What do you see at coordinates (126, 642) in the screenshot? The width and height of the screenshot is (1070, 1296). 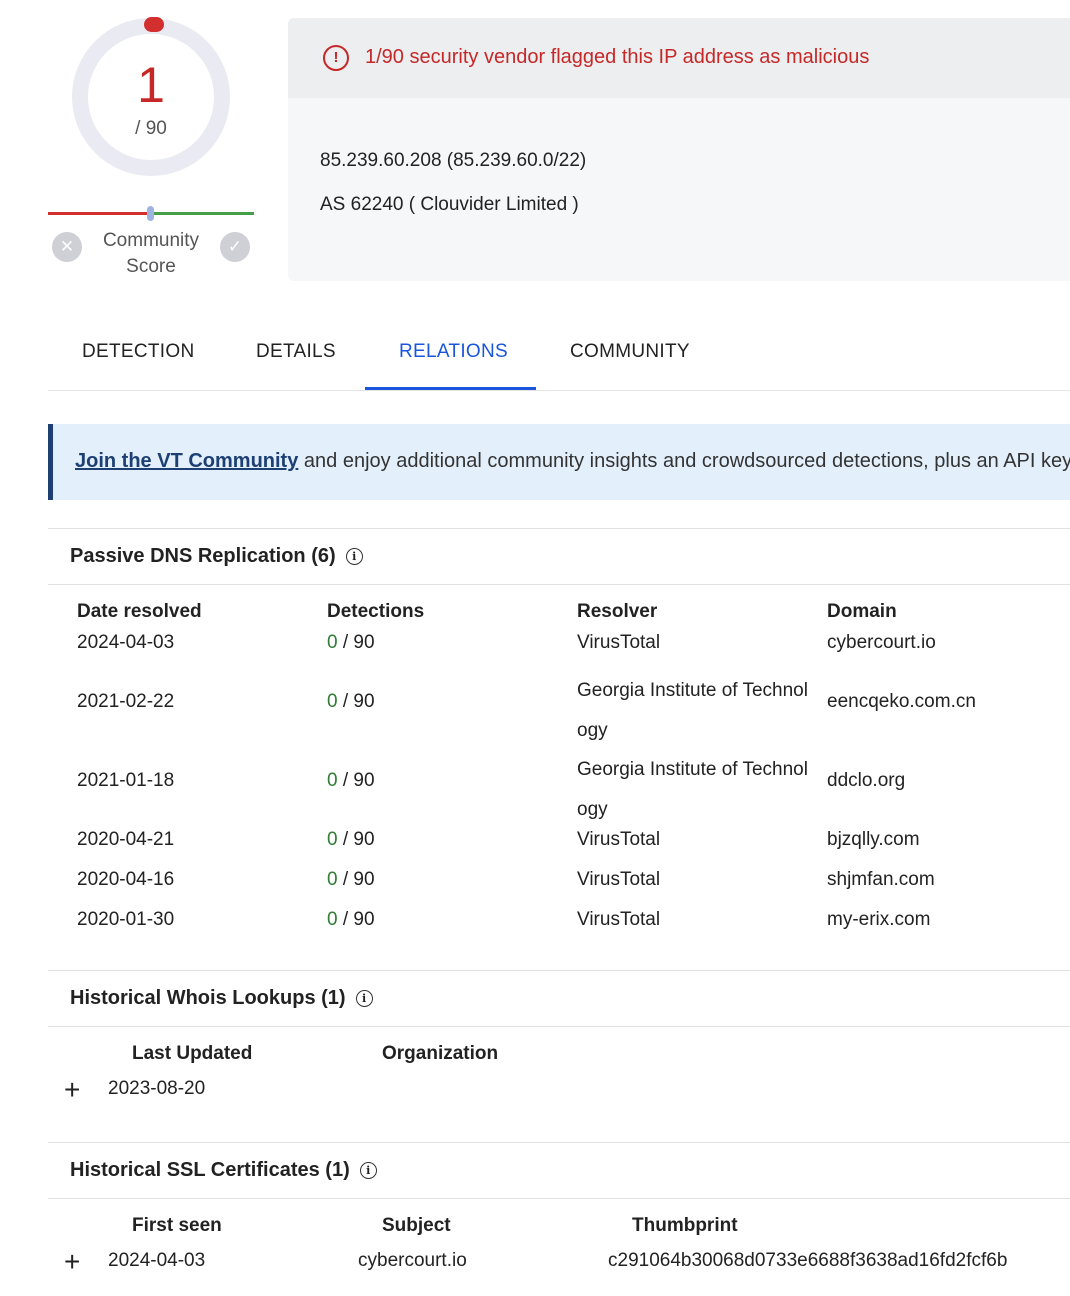 I see `dns-date: 2024-04-03` at bounding box center [126, 642].